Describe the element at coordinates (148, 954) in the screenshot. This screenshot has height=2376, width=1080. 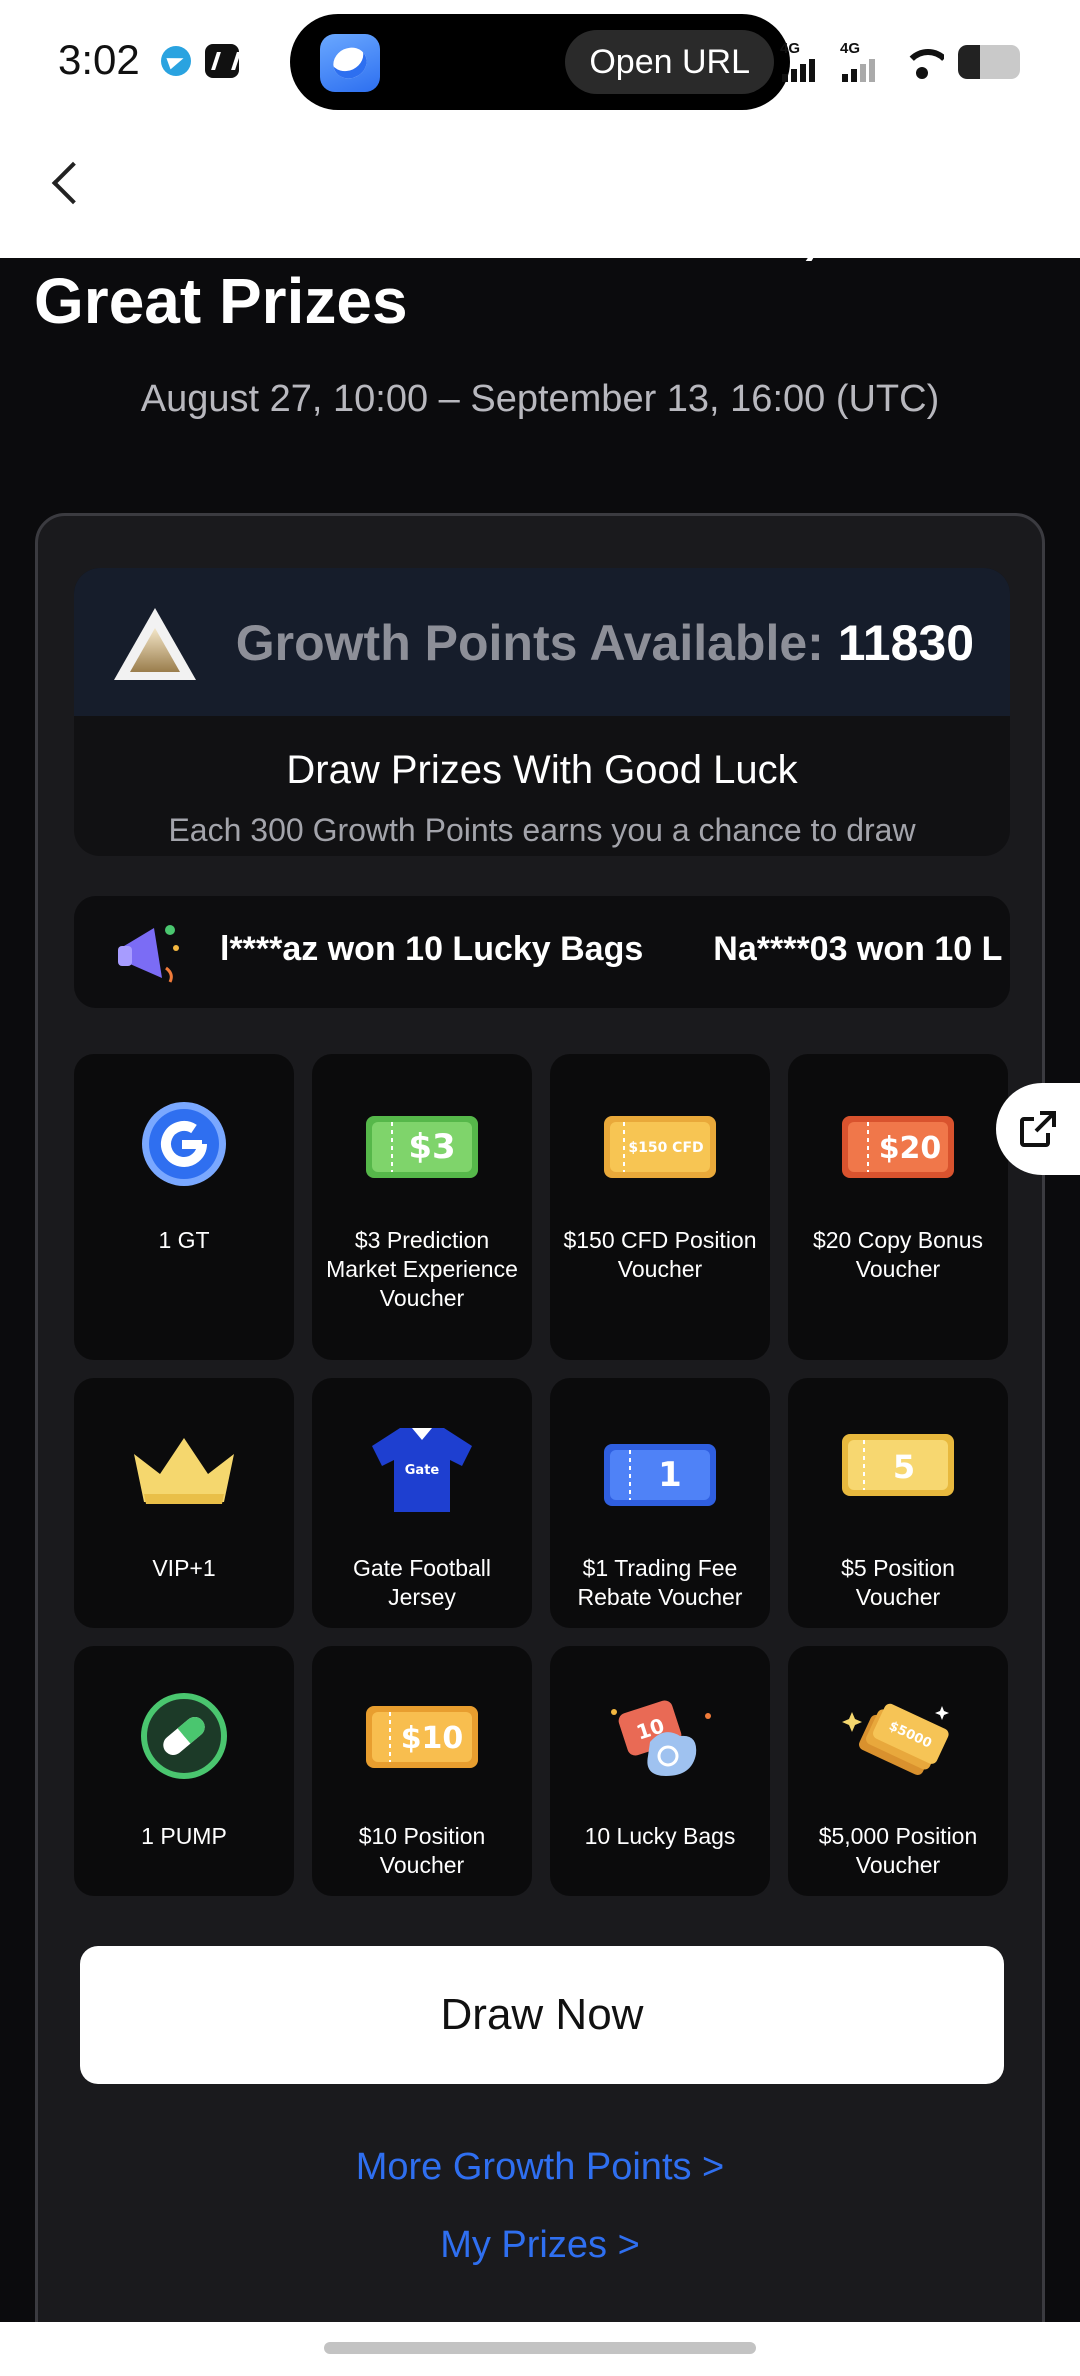
I see `megaphone-icon` at that location.